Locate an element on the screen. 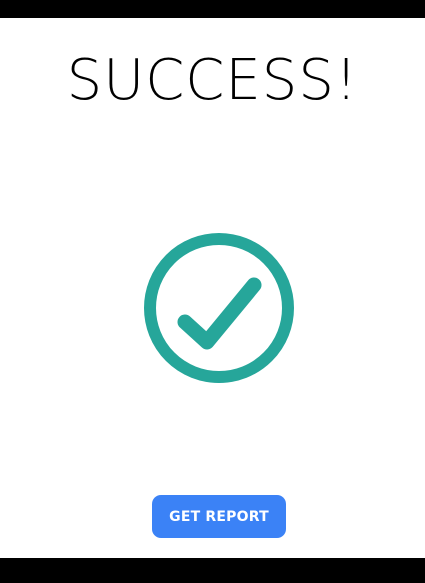 The height and width of the screenshot is (583, 425). check-ring is located at coordinates (219, 308).